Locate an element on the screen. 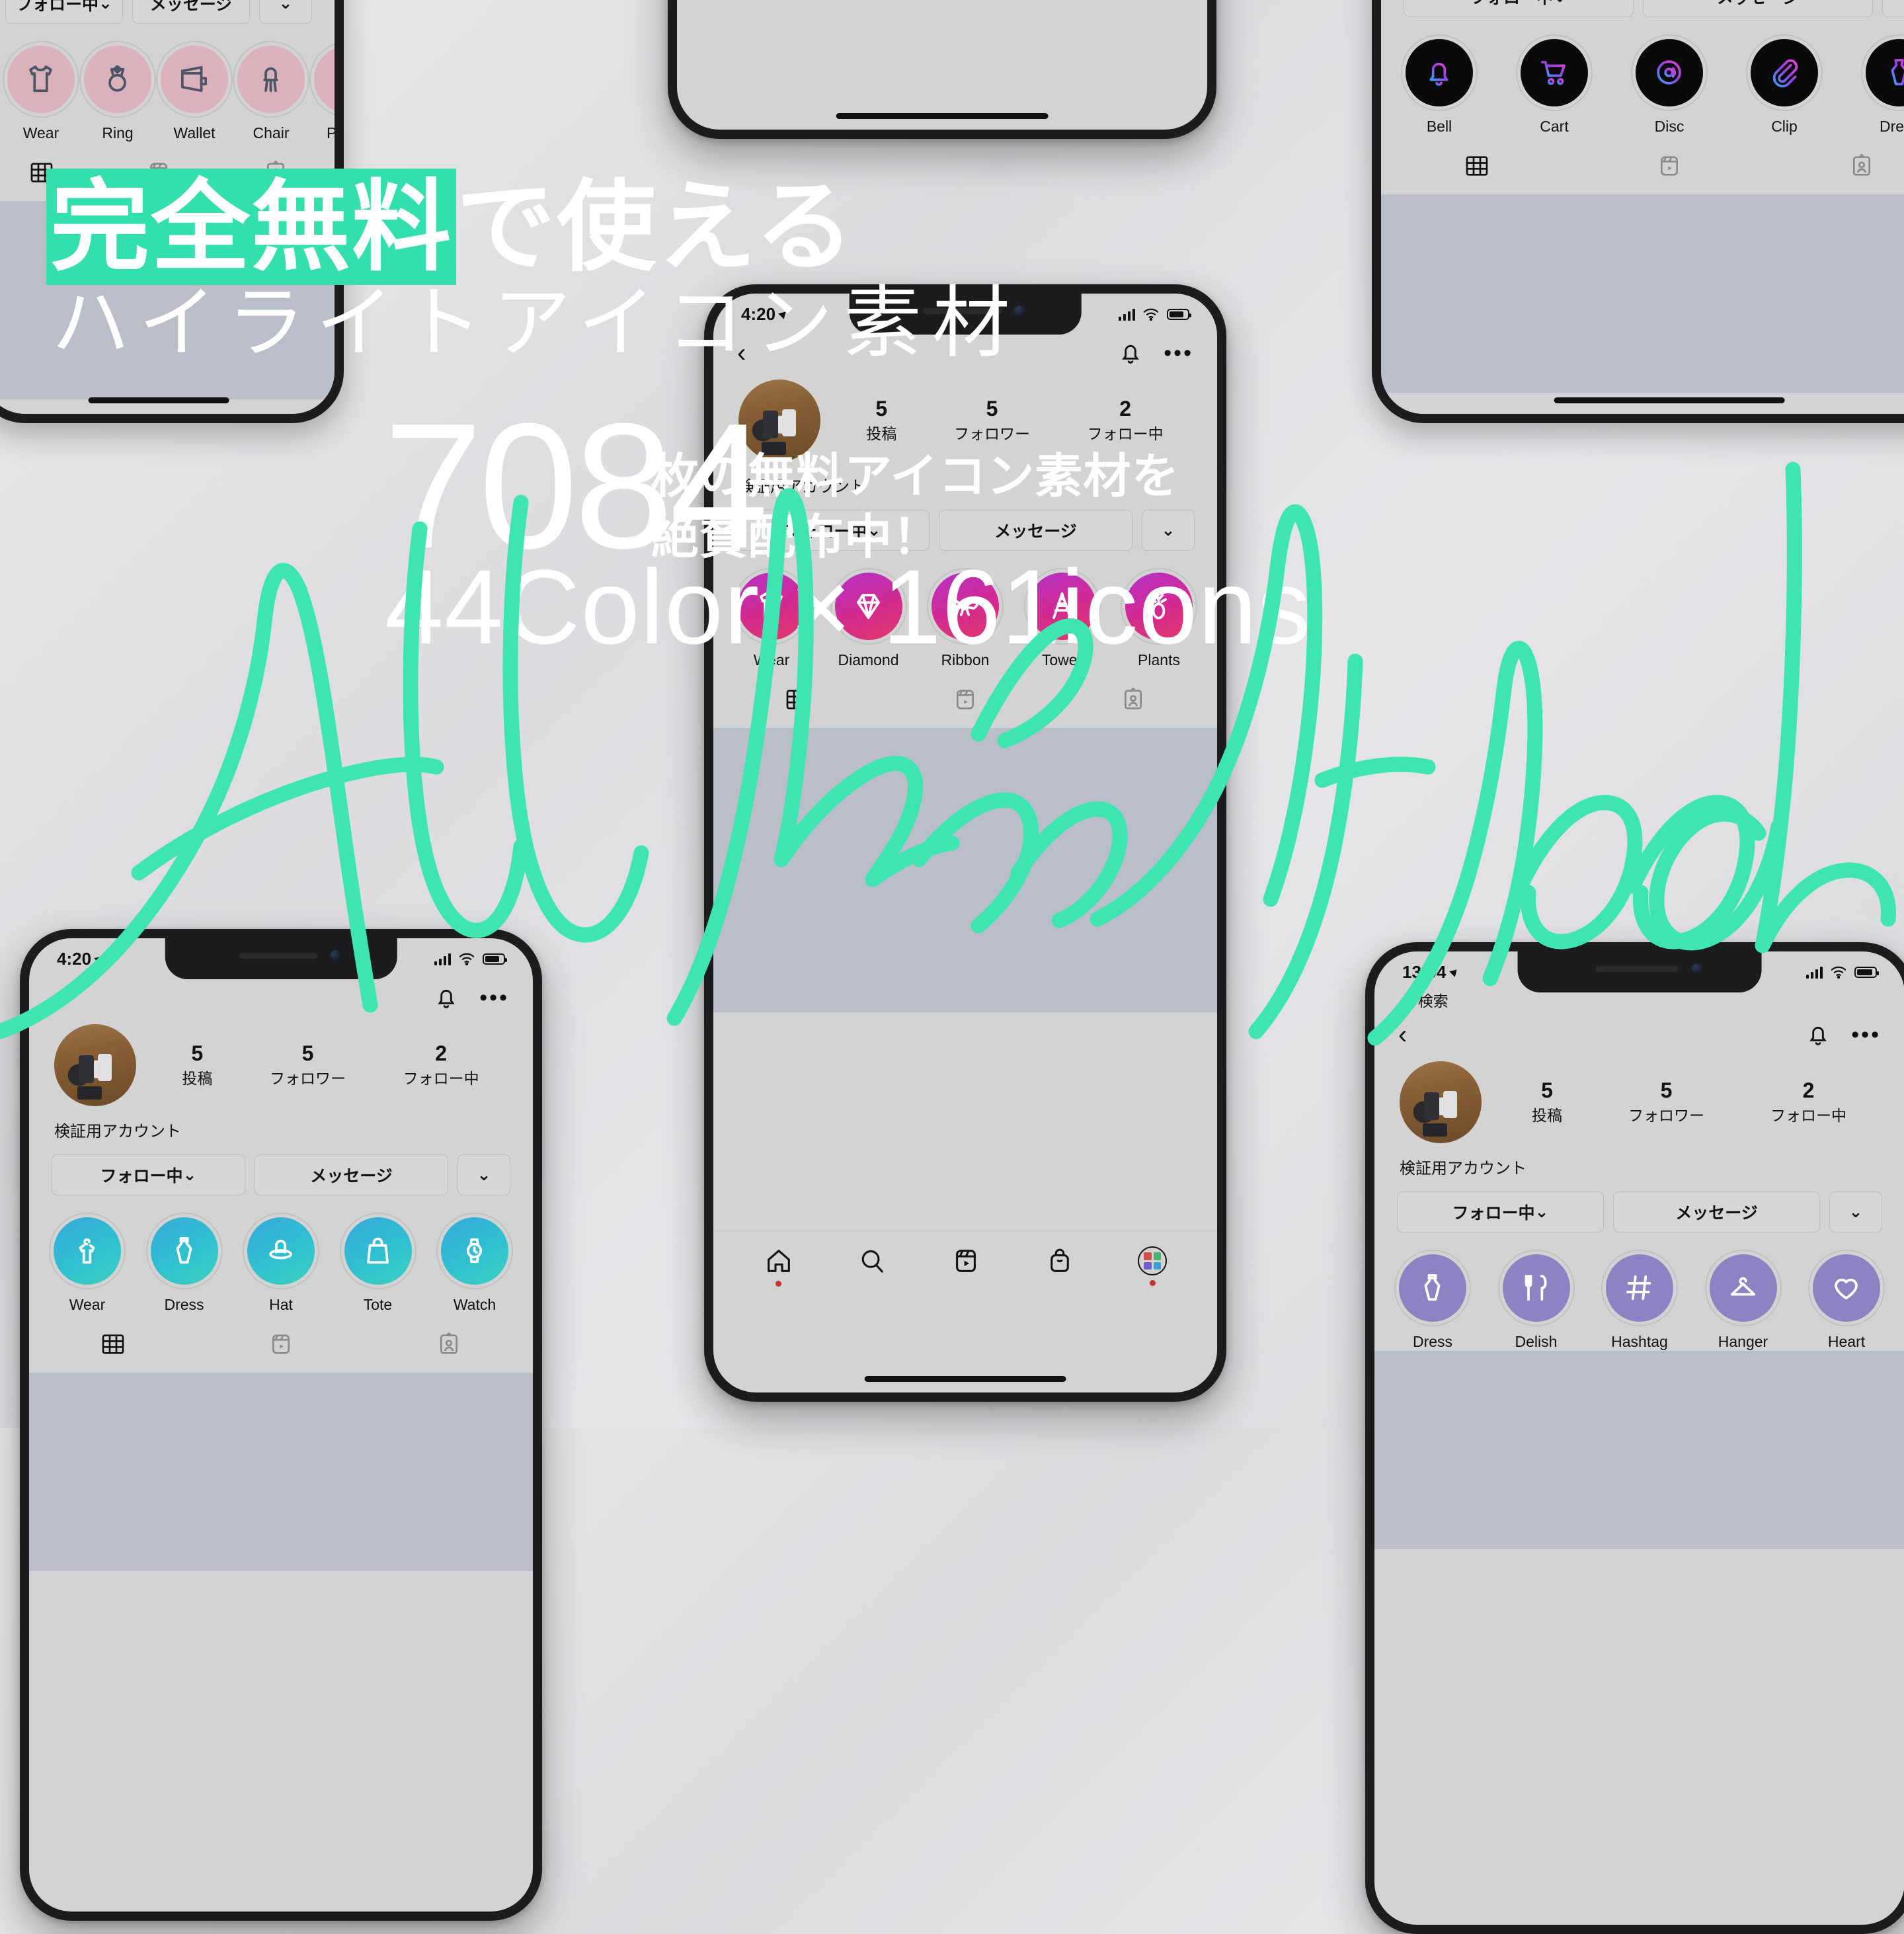 The height and width of the screenshot is (1934, 1904). status-bar: 13:04 is located at coordinates (1639, 971).